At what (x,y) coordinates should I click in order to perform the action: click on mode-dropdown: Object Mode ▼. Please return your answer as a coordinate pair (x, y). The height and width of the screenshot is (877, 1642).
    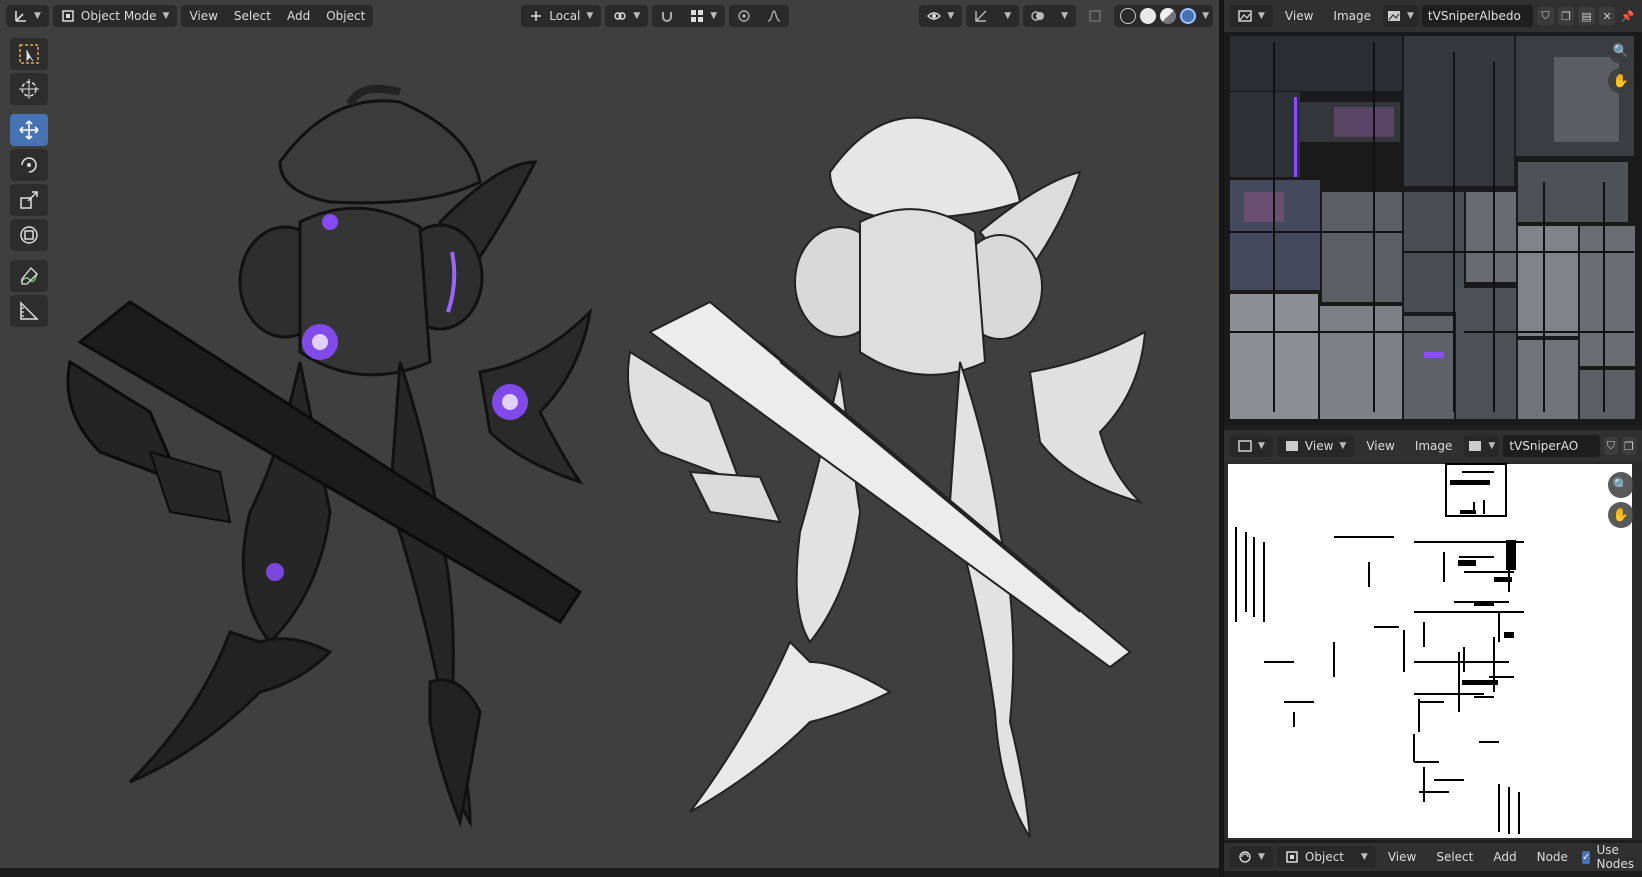
    Looking at the image, I should click on (115, 16).